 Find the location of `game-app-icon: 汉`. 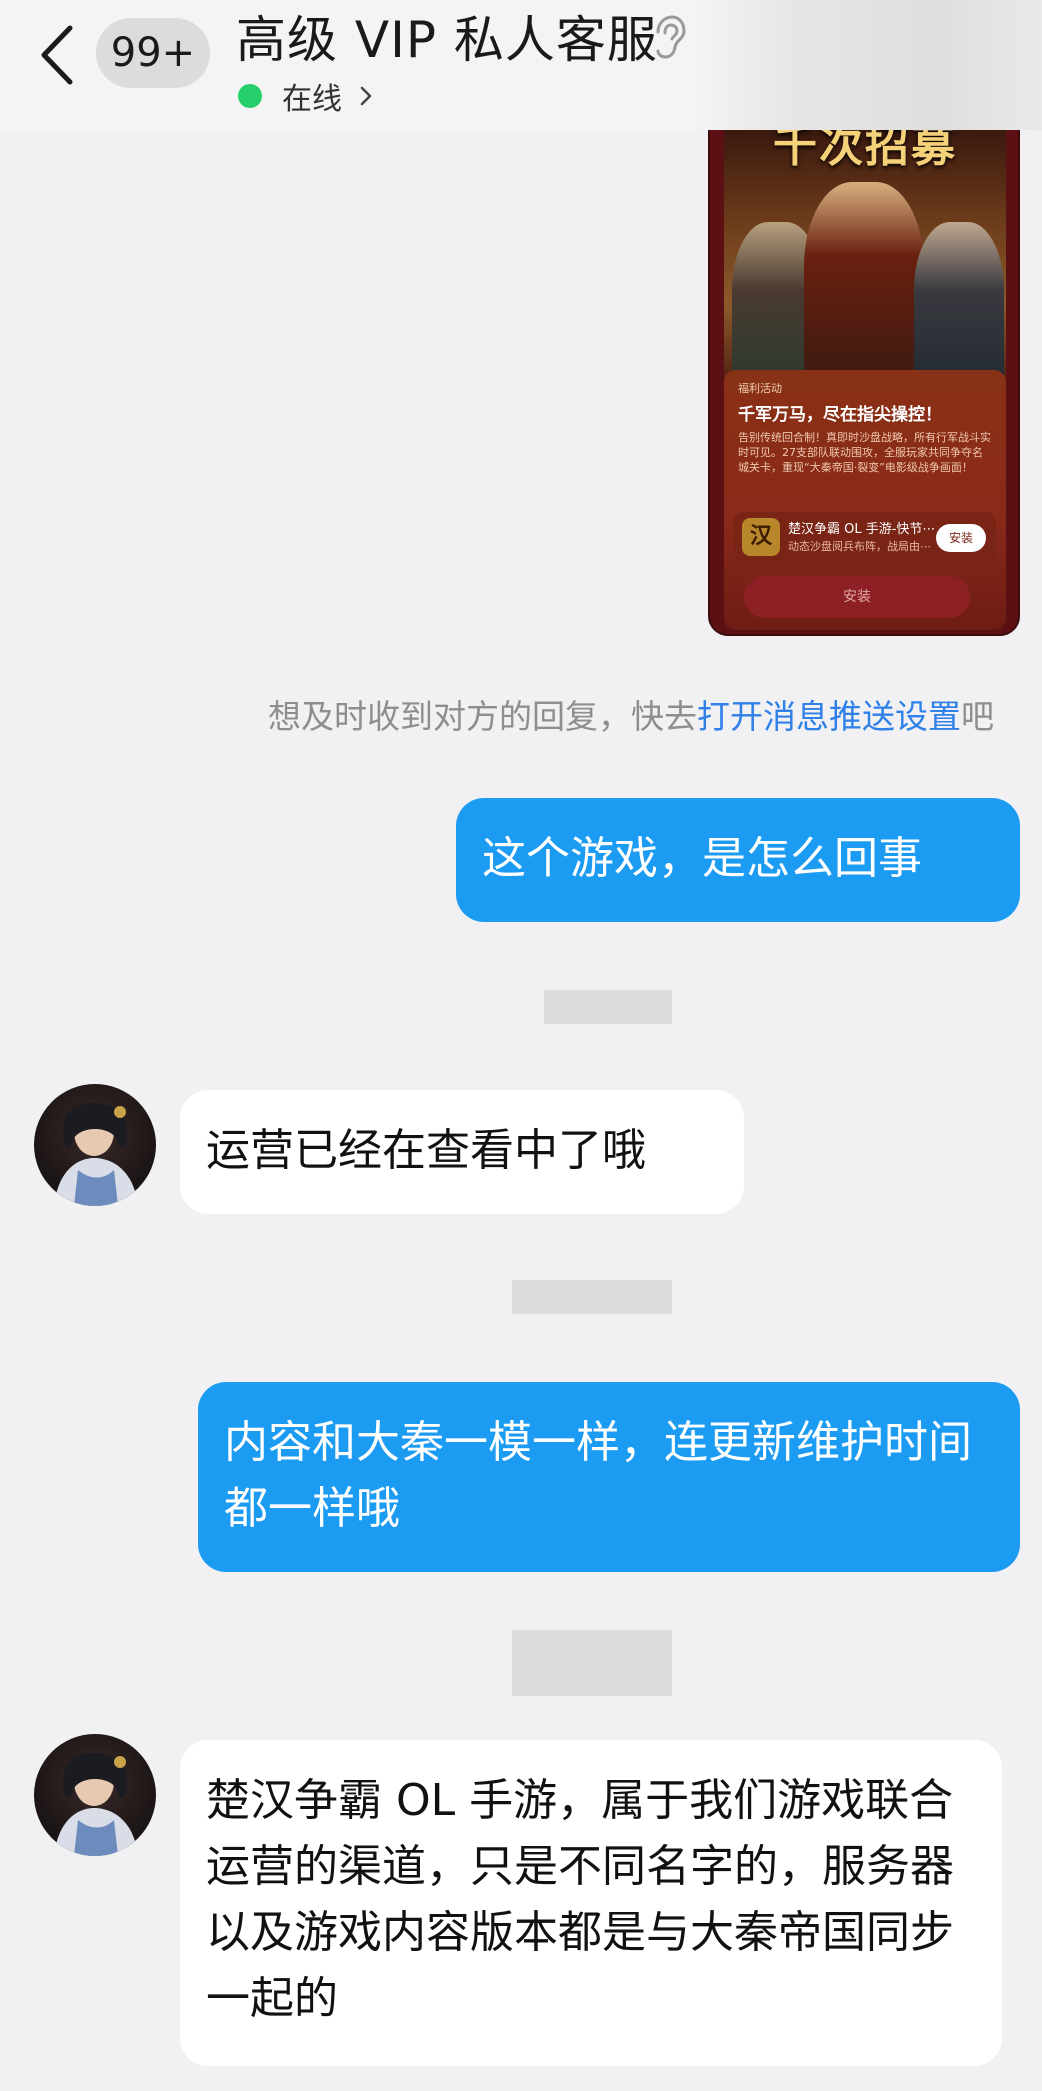

game-app-icon: 汉 is located at coordinates (761, 537).